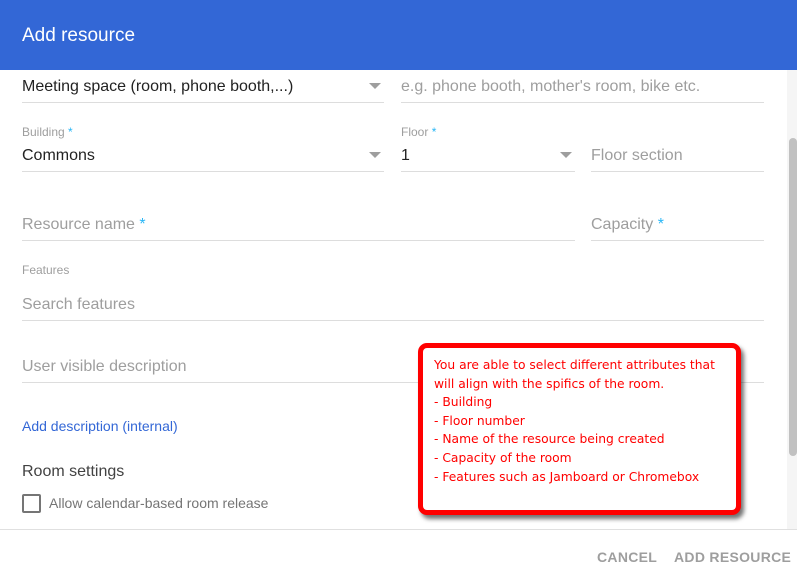 The image size is (797, 582). I want to click on floor-label: Floor *, so click(418, 132).